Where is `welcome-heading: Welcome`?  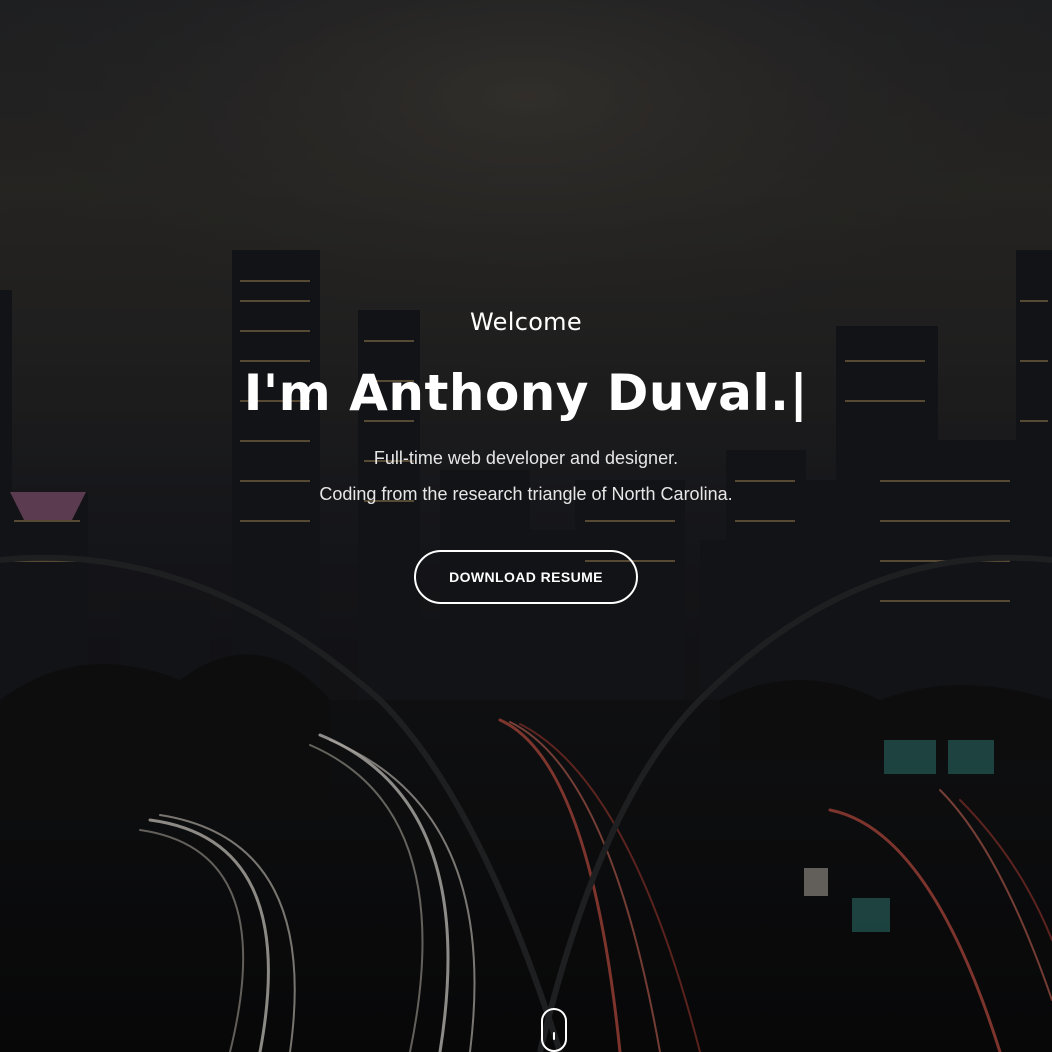 welcome-heading: Welcome is located at coordinates (526, 322).